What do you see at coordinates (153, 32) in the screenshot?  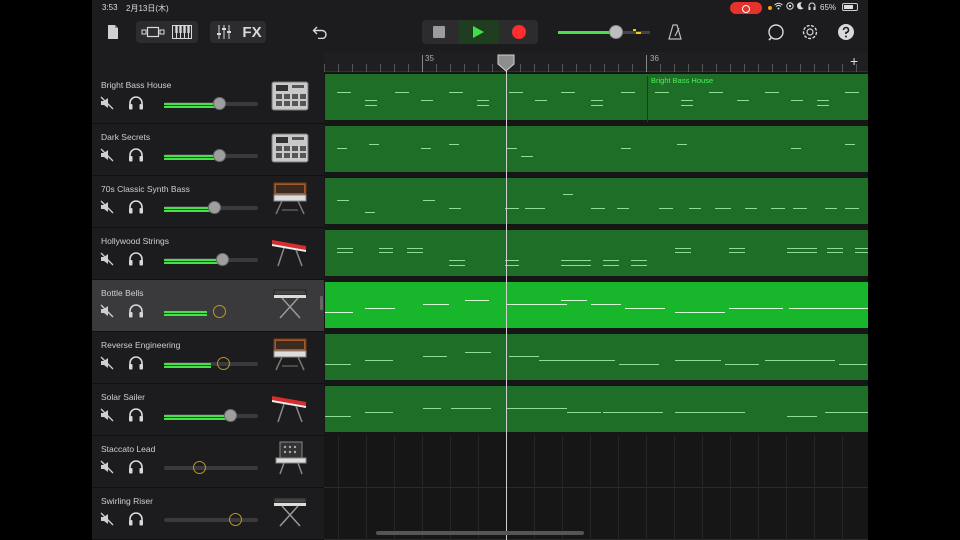 I see `tracks-view-button` at bounding box center [153, 32].